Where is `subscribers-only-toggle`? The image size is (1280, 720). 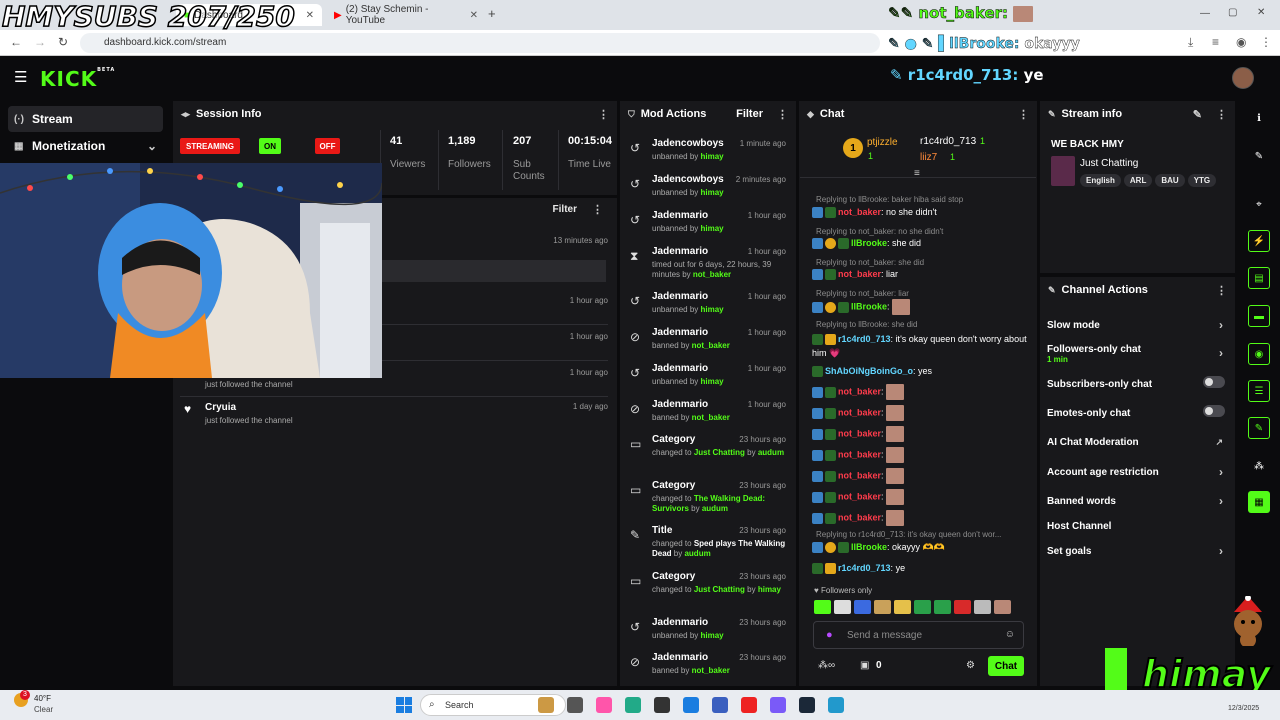
subscribers-only-toggle is located at coordinates (1214, 382).